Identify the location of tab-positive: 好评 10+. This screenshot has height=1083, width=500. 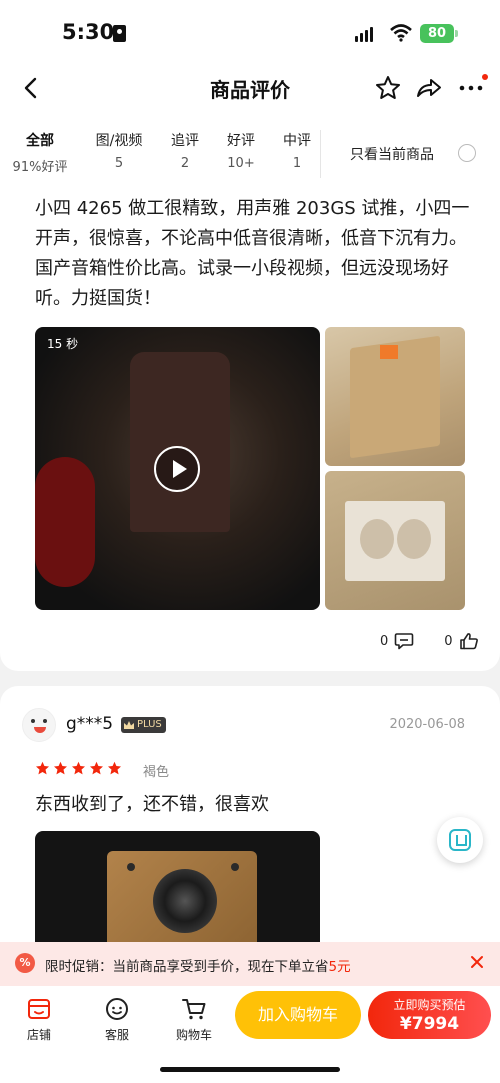
(241, 150).